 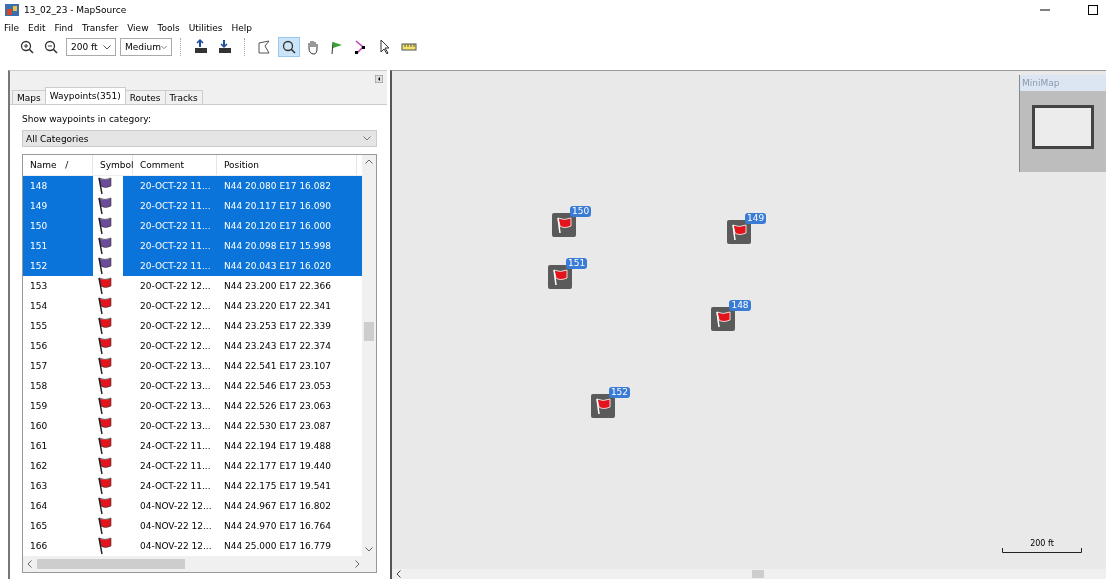 What do you see at coordinates (85, 95) in the screenshot?
I see `tab: Waypoints(351)` at bounding box center [85, 95].